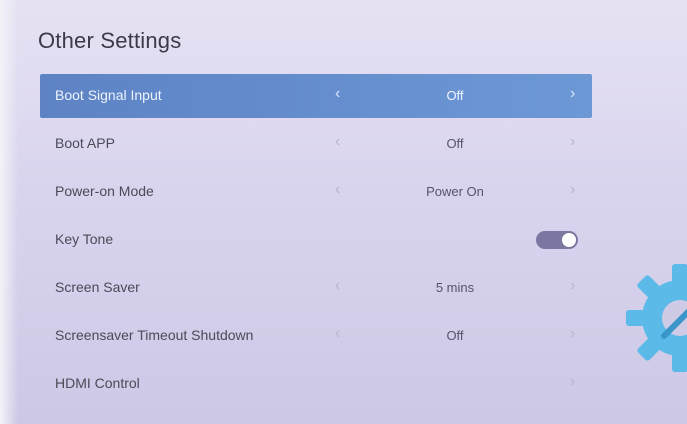  I want to click on setting-label: Boot Signal Input, so click(108, 95).